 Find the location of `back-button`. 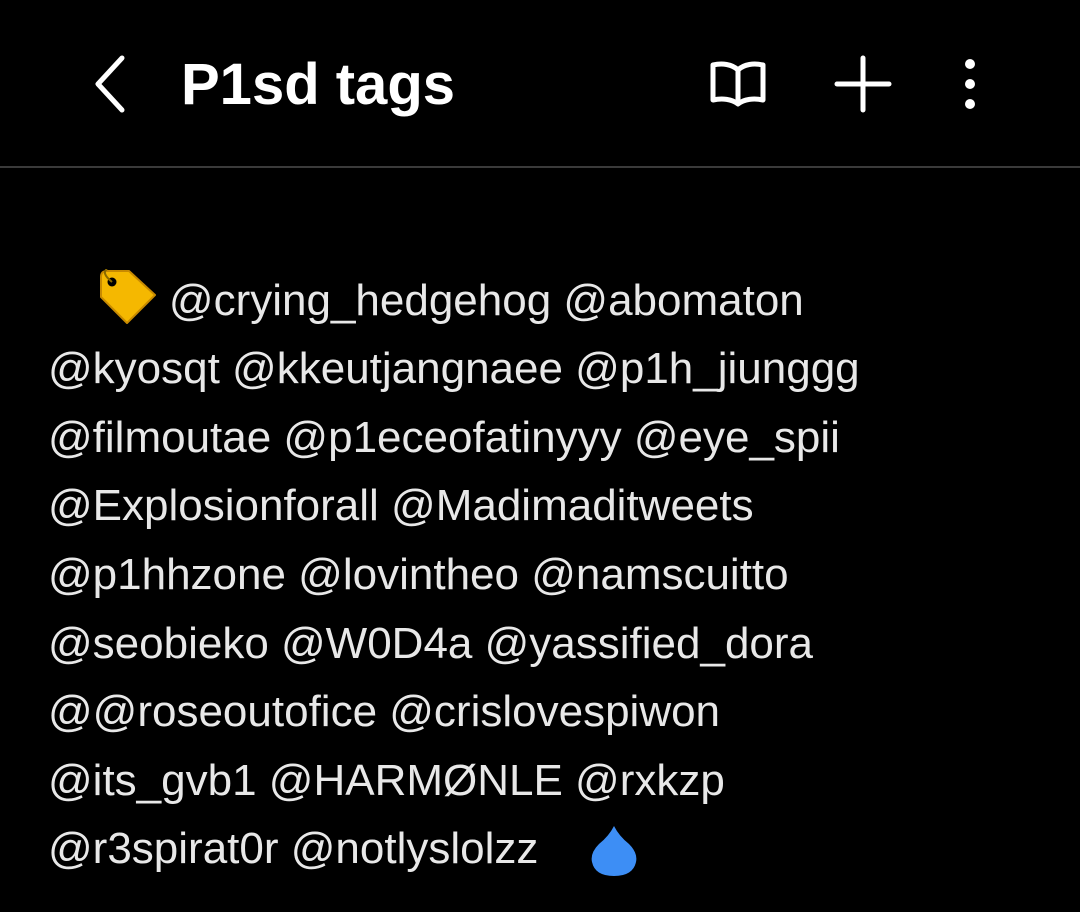

back-button is located at coordinates (110, 84).